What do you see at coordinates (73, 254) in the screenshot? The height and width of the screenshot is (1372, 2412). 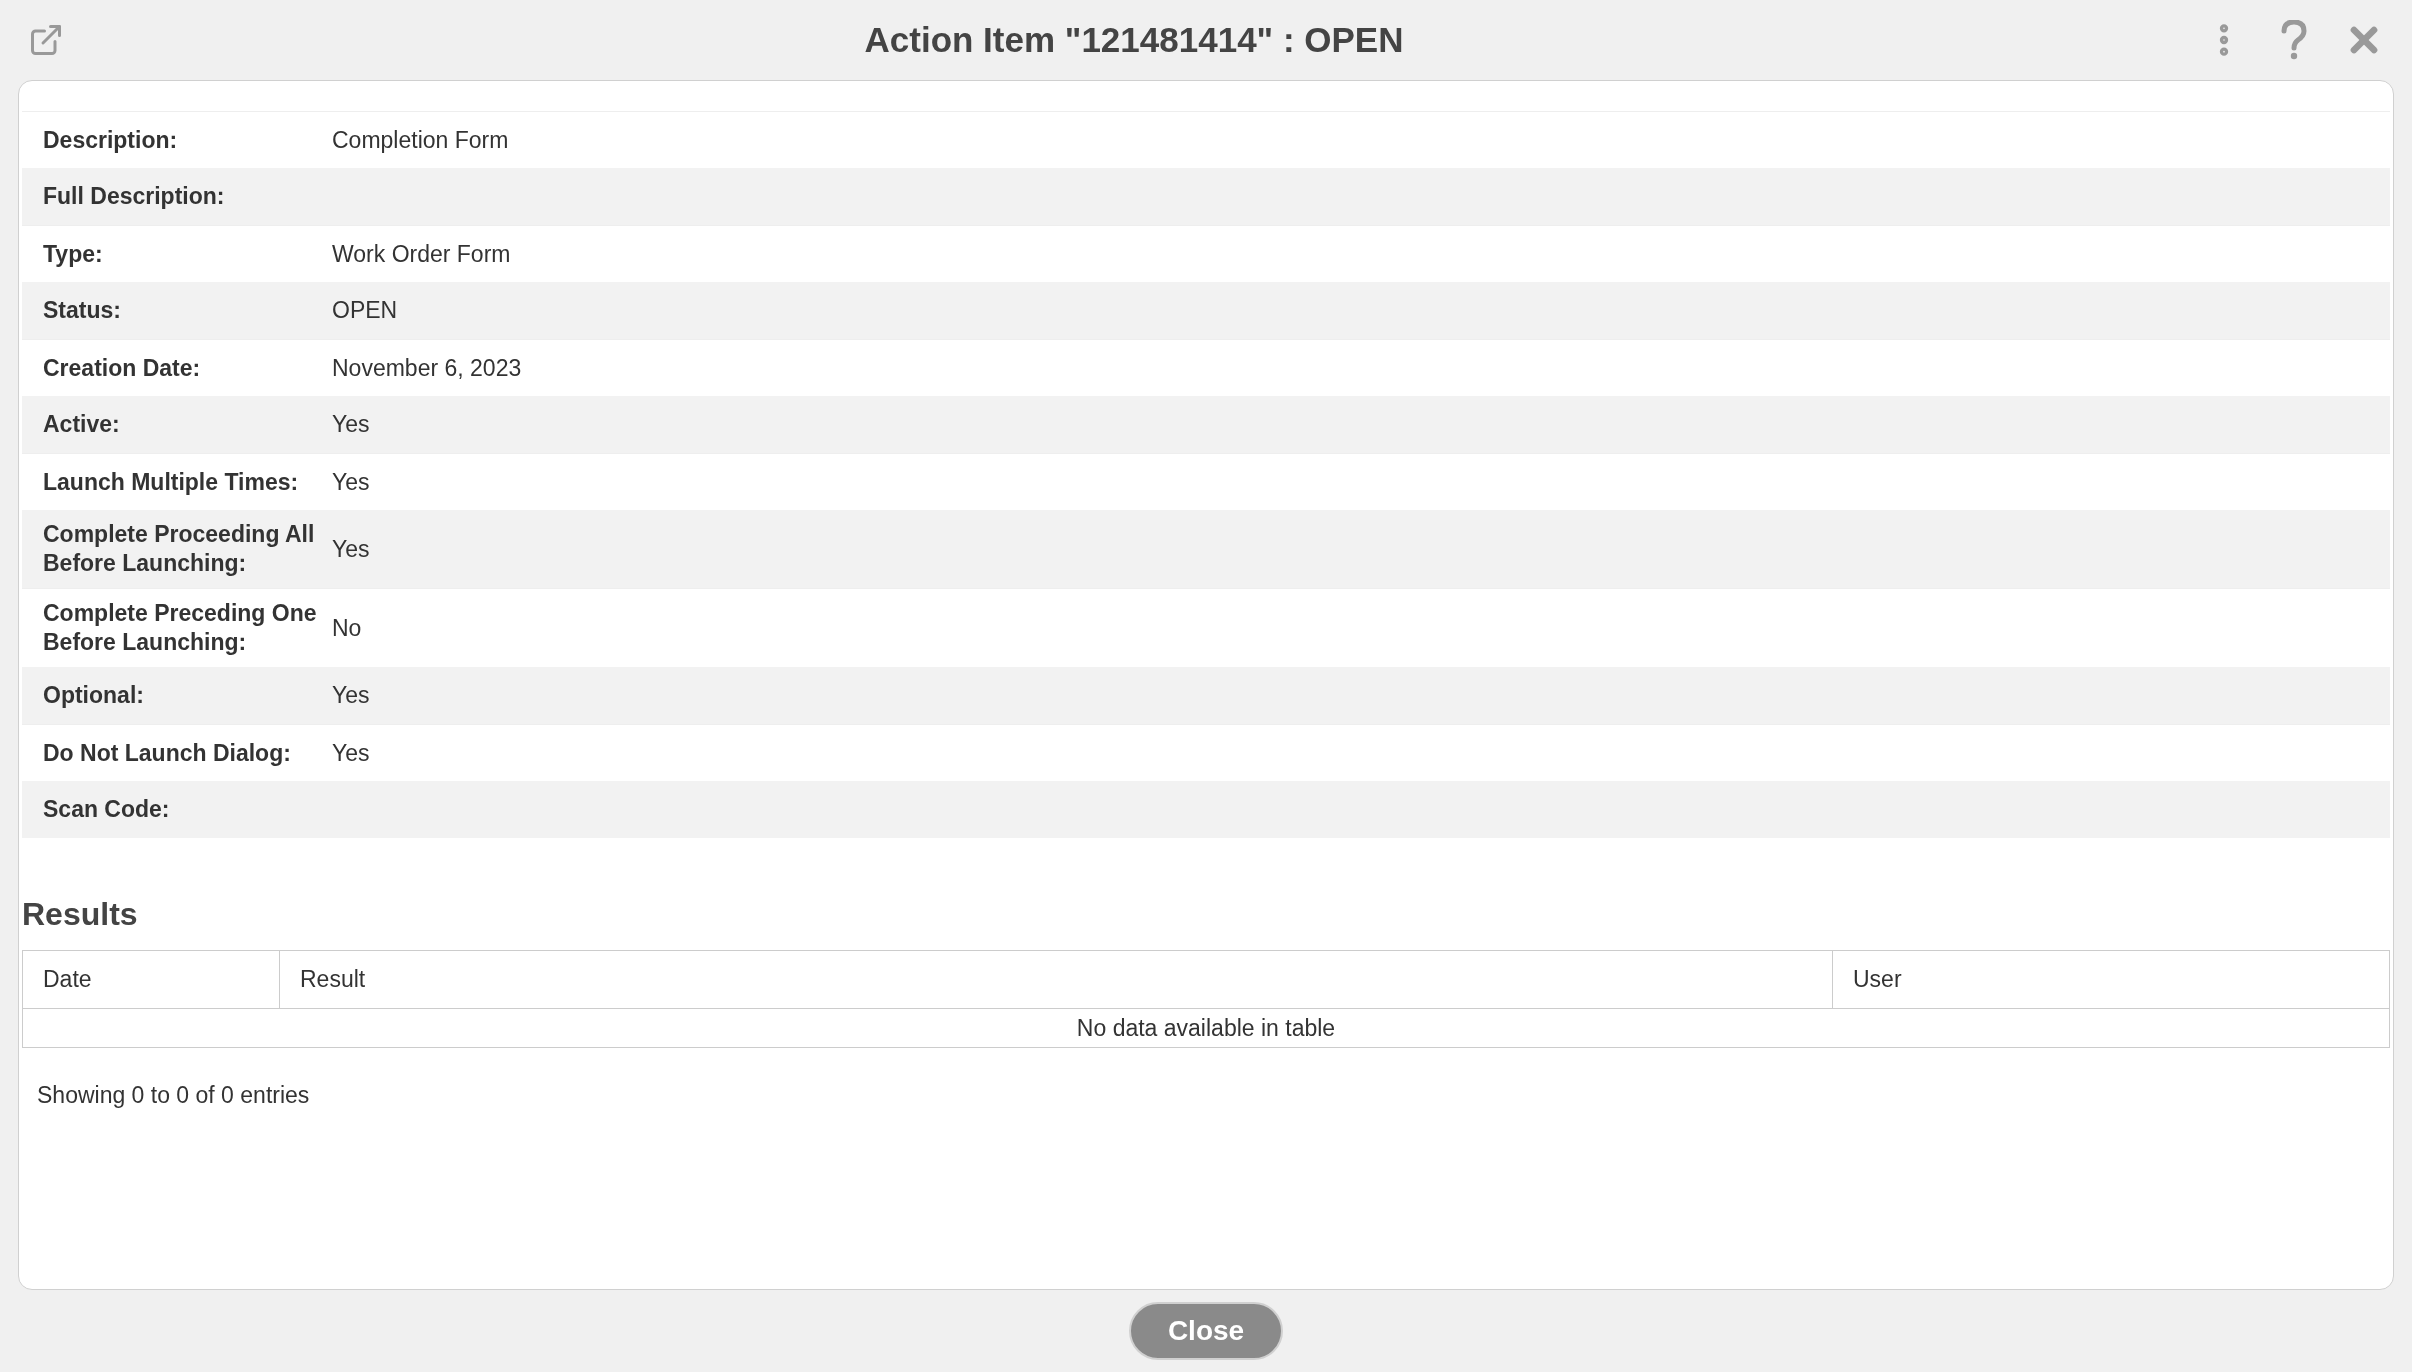 I see `field-label: Type:` at bounding box center [73, 254].